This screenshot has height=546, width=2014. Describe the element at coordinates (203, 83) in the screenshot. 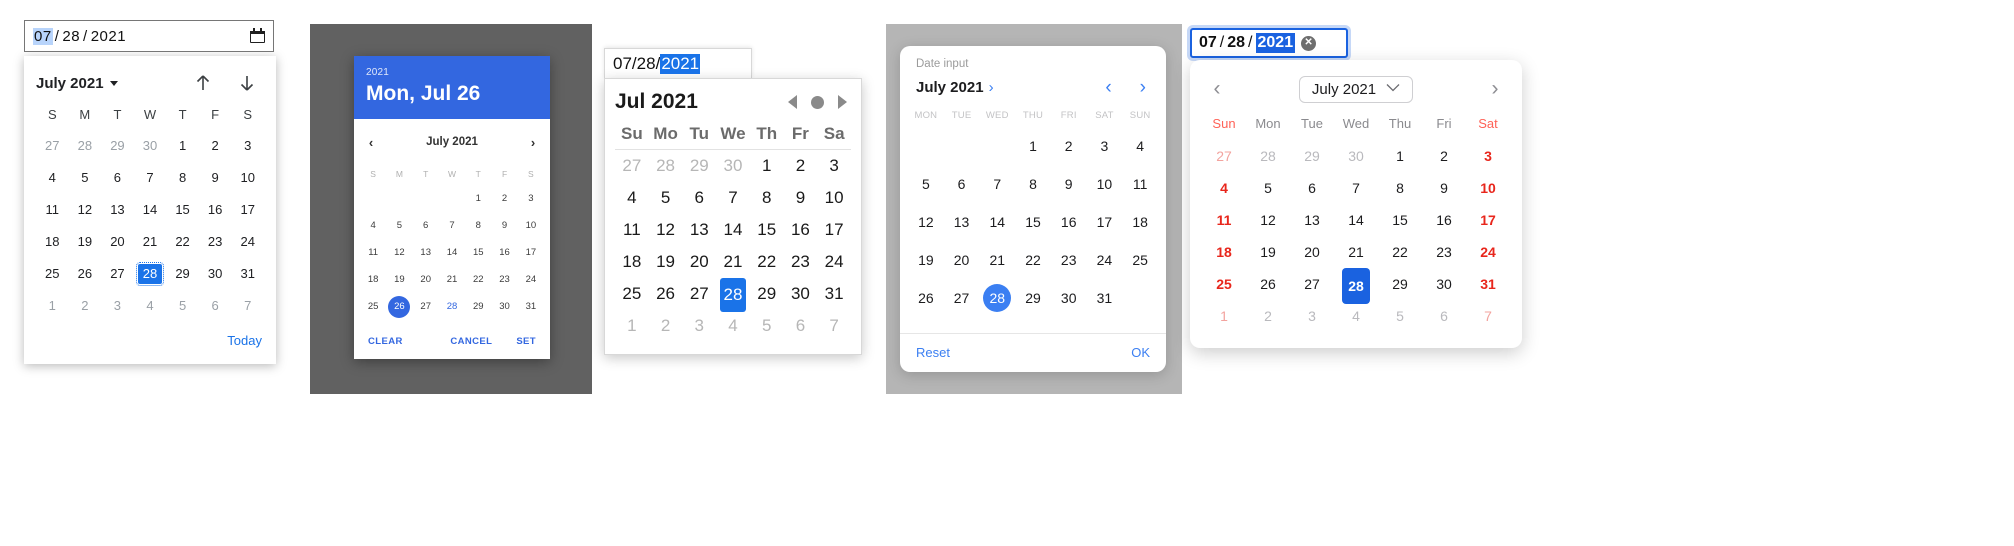

I see `arrow-up-icon` at that location.